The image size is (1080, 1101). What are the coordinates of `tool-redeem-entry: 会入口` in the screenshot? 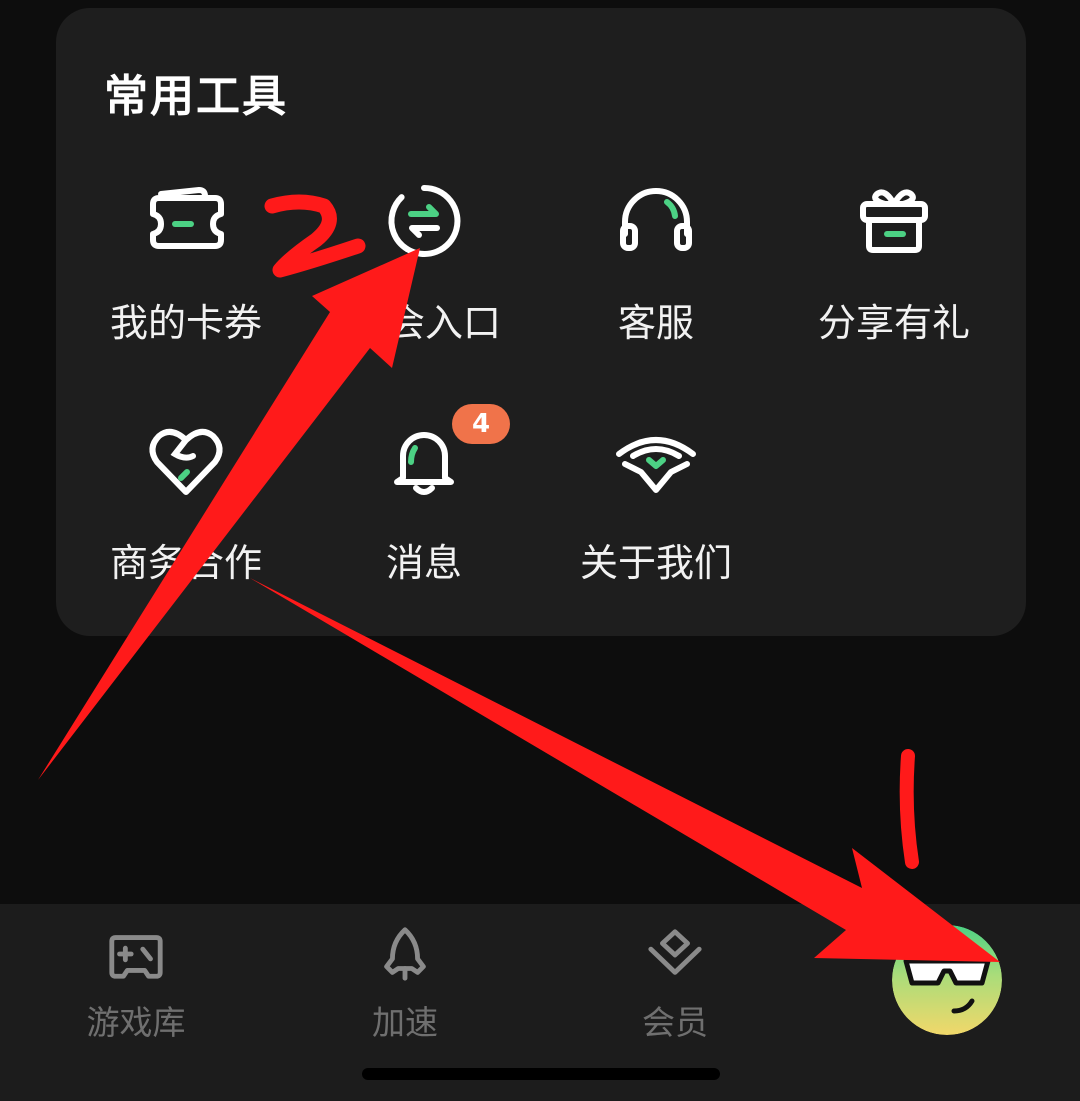 It's located at (424, 276).